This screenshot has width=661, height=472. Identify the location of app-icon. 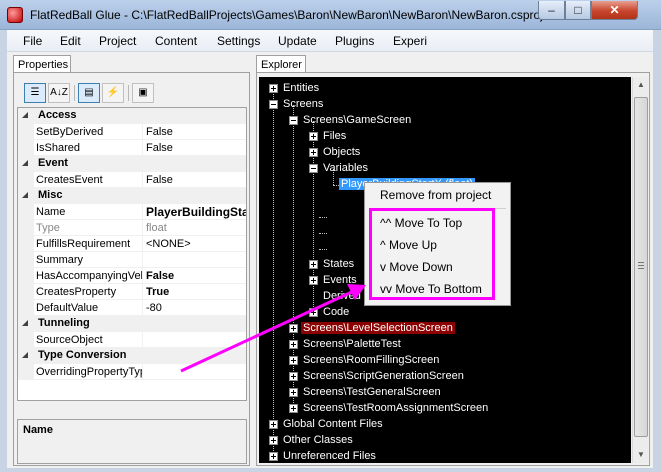
(15, 15).